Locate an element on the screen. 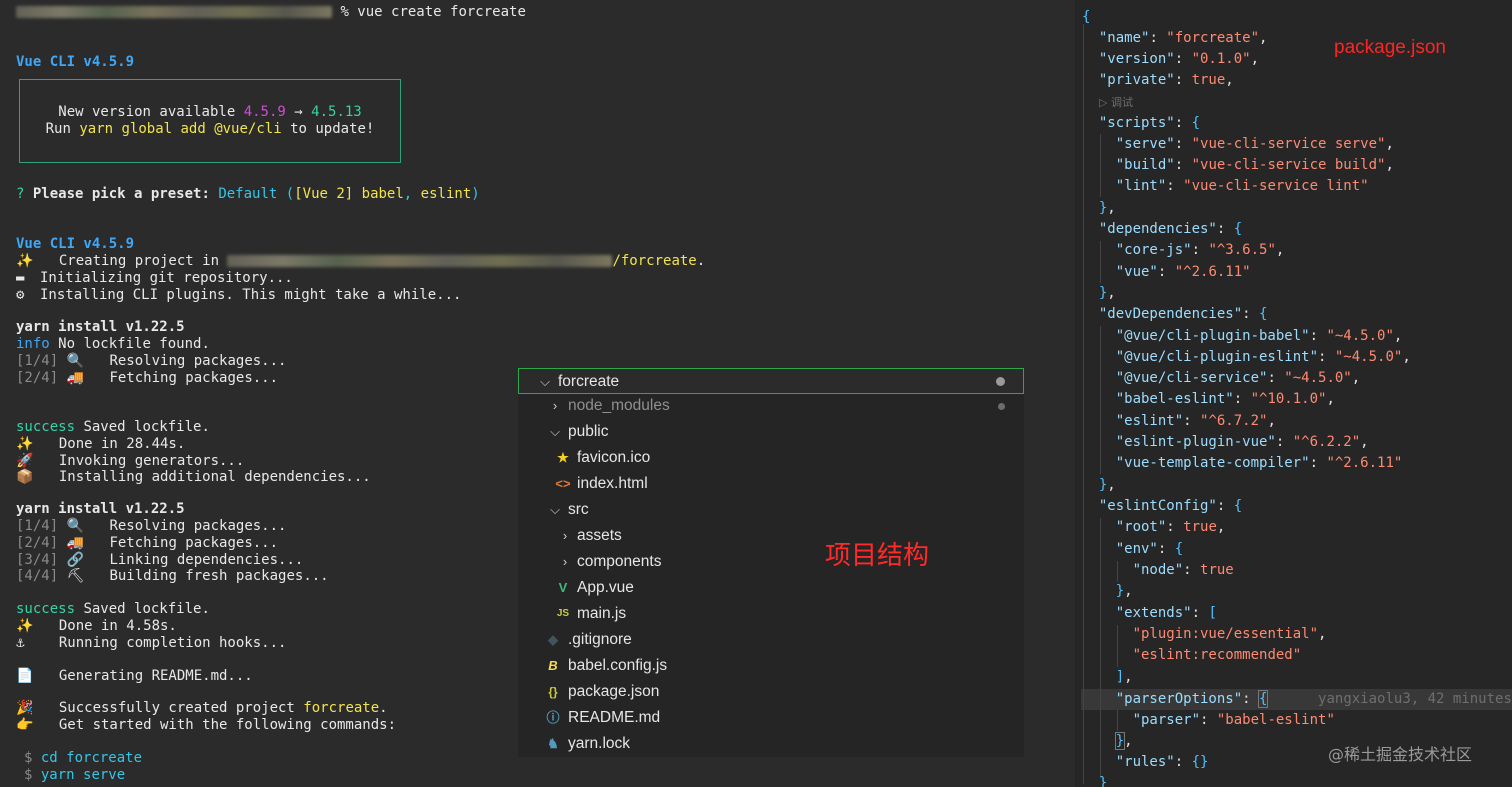  folder-assets: › assets is located at coordinates (771, 536).